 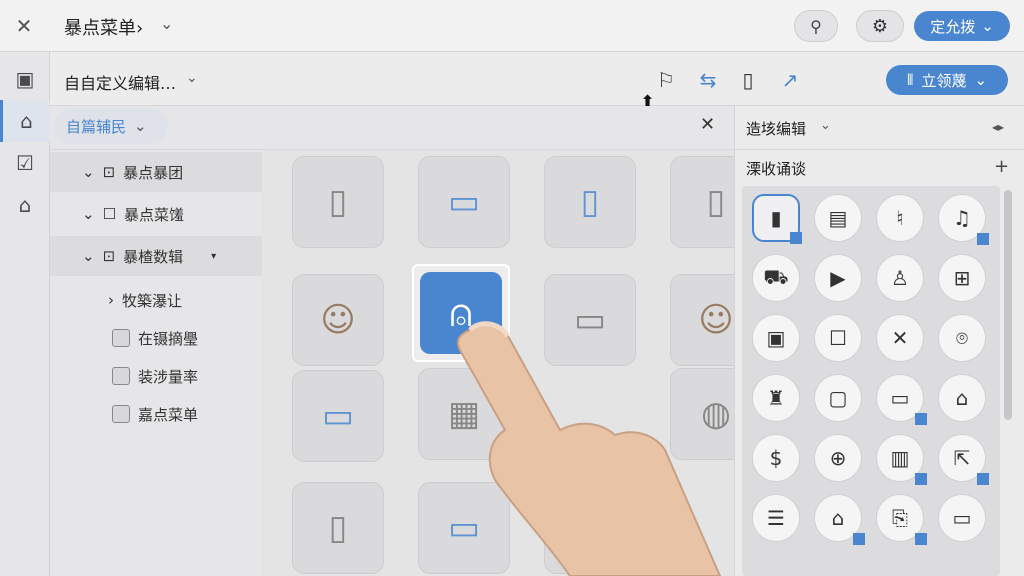 I want to click on tree-item: 装涉量率, so click(x=156, y=376).